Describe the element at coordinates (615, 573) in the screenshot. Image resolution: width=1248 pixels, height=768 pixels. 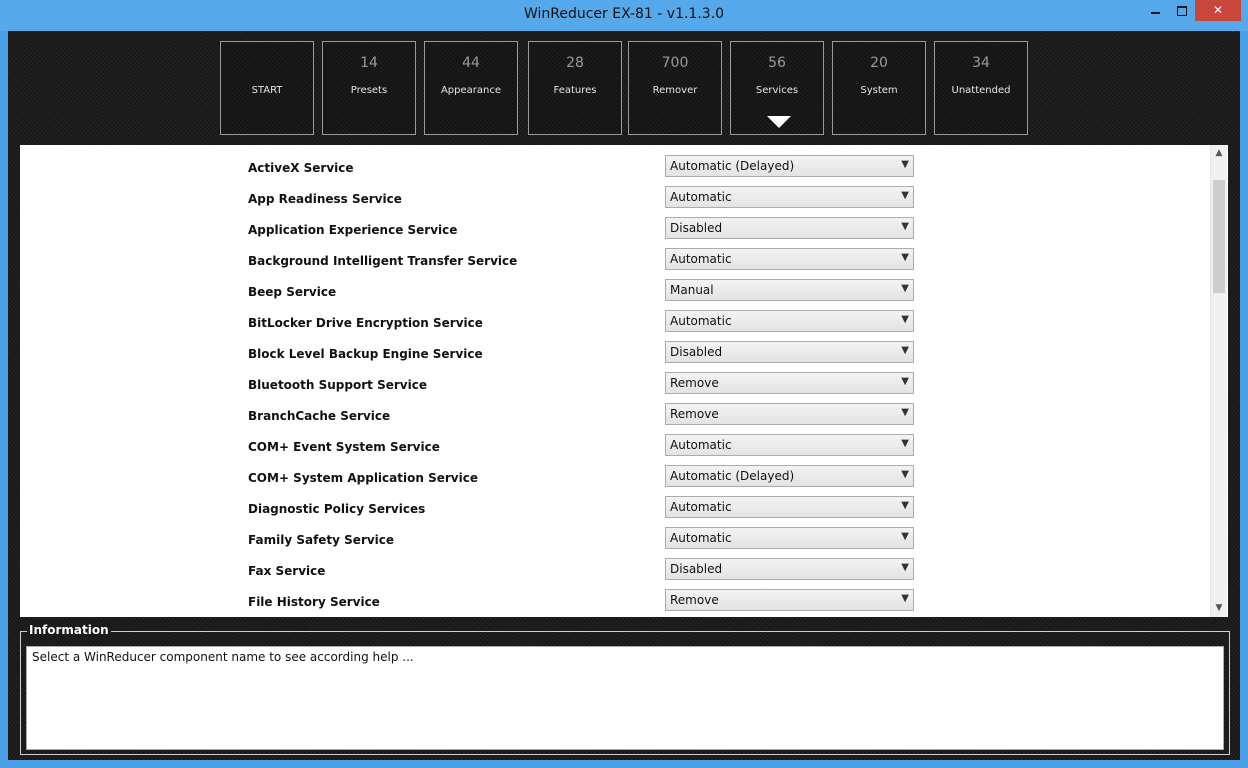
I see `service-row: Fax Service Disabled ▼` at that location.